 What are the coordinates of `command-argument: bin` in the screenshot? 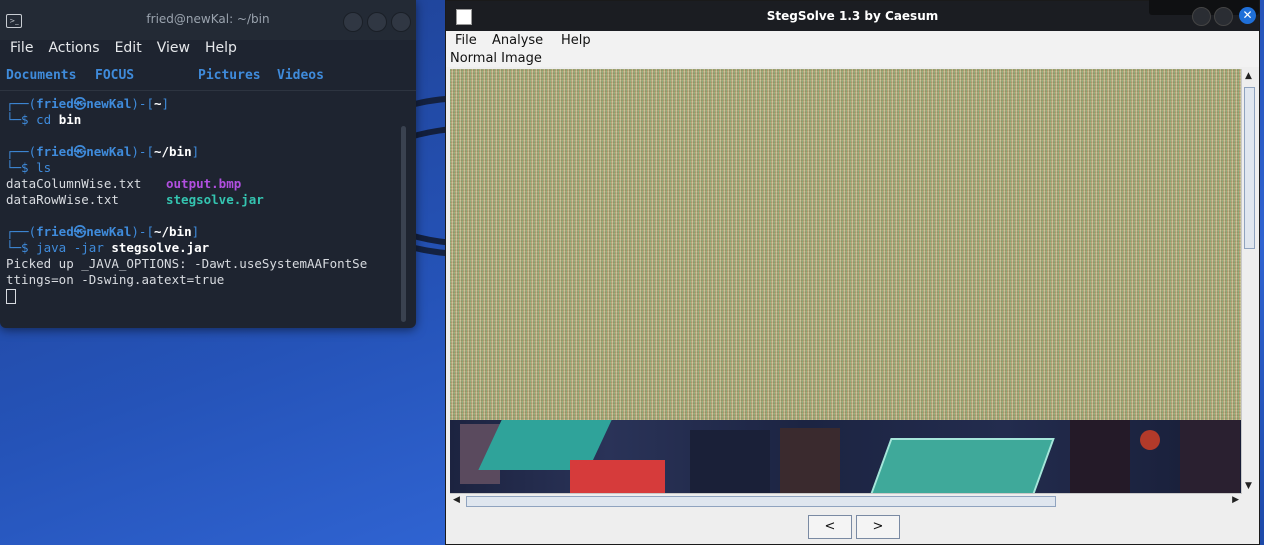 It's located at (66, 119).